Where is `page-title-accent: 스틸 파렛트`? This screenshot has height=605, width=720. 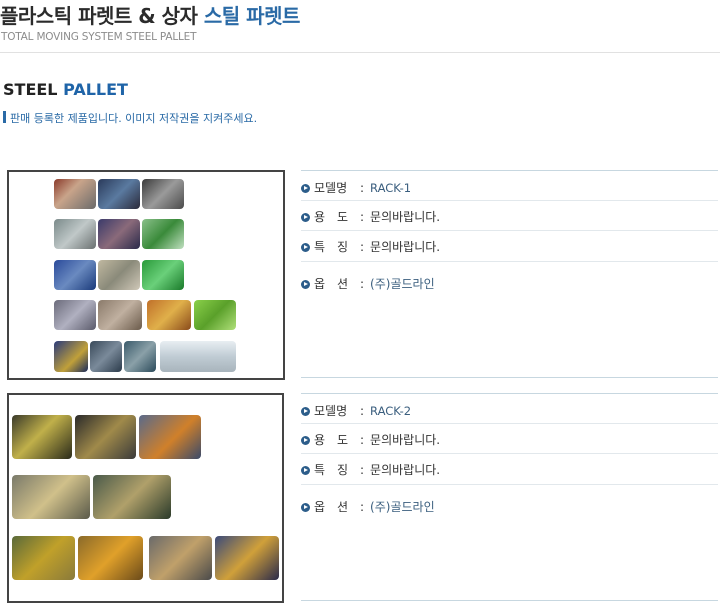
page-title-accent: 스틸 파렛트 is located at coordinates (251, 16).